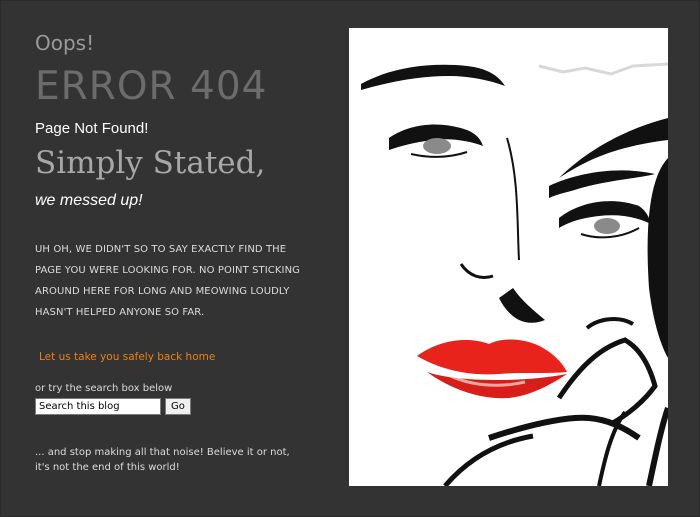 Image resolution: width=700 pixels, height=517 pixels. Describe the element at coordinates (150, 163) in the screenshot. I see `simply-stated-heading: Simply Stated,` at that location.